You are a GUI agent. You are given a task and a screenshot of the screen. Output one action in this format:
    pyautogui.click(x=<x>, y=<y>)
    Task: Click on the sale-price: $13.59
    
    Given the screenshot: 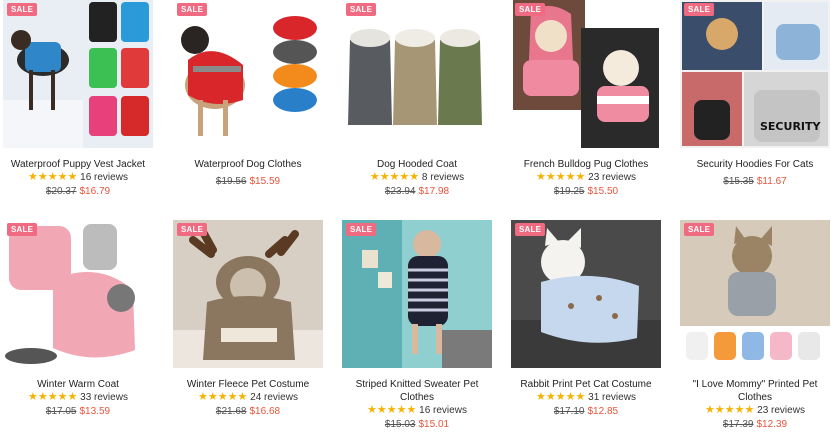 What is the action you would take?
    pyautogui.click(x=95, y=411)
    